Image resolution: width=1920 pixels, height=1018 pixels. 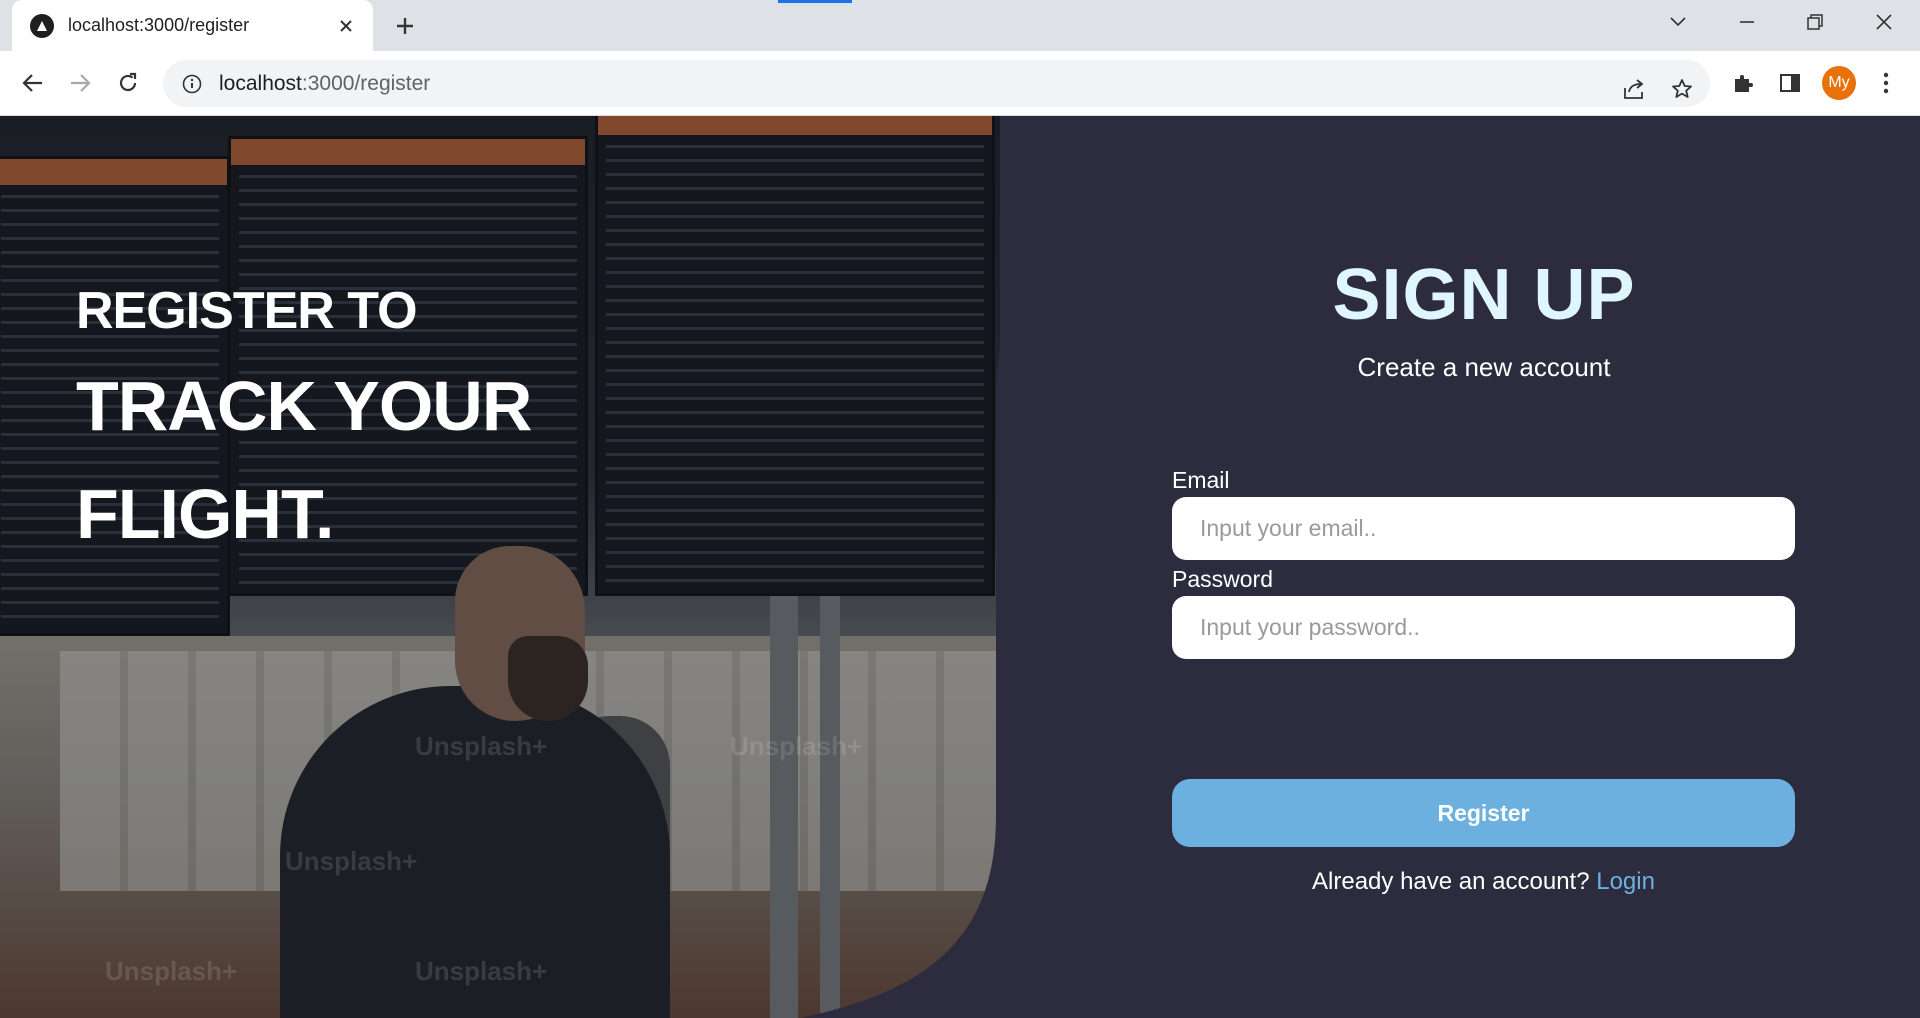 I want to click on close-icon, so click(x=346, y=26).